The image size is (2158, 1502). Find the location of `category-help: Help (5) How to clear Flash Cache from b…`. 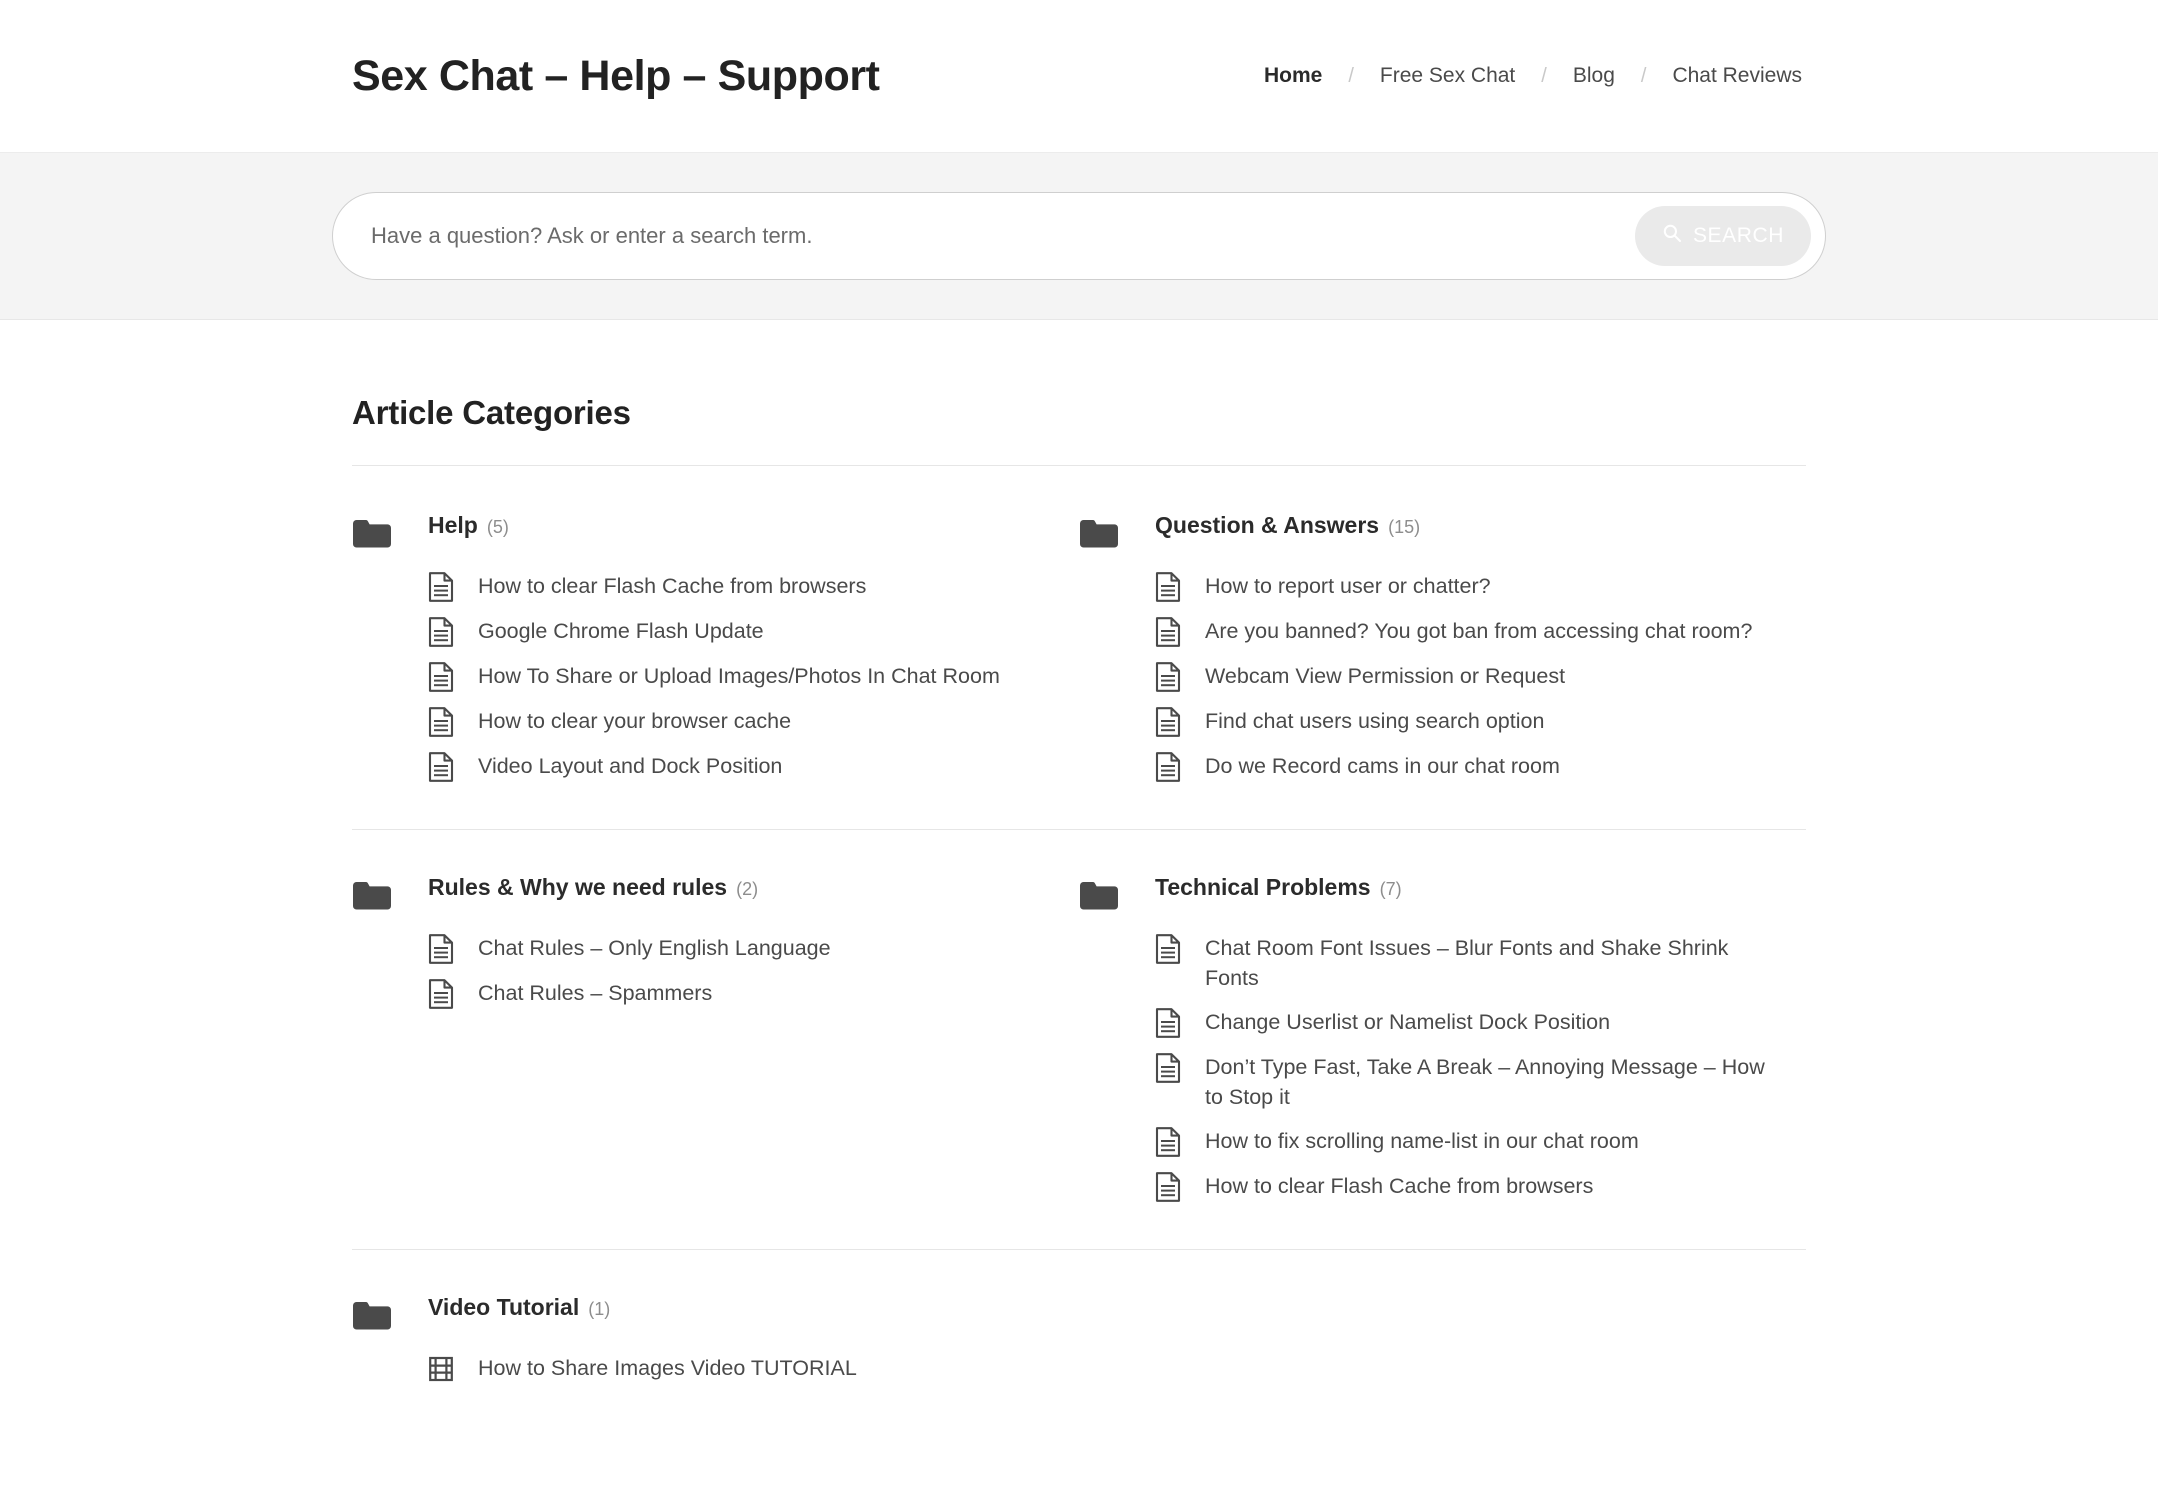

category-help: Help (5) How to clear Flash Cache from b… is located at coordinates (715, 654).